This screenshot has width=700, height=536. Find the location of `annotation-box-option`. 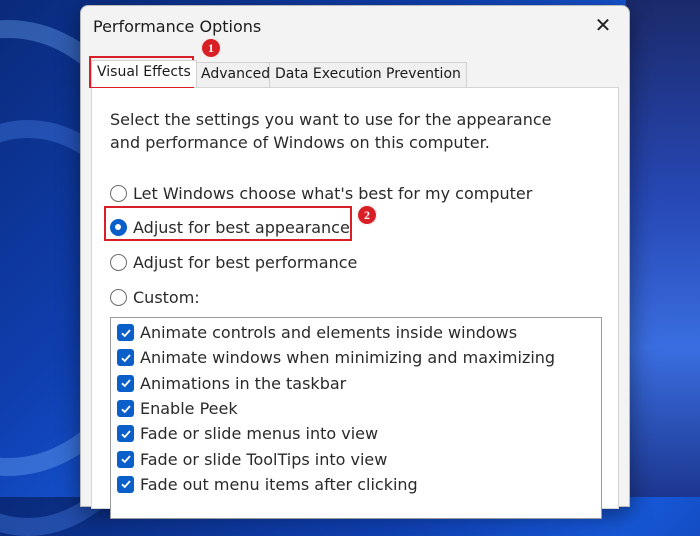

annotation-box-option is located at coordinates (228, 223).